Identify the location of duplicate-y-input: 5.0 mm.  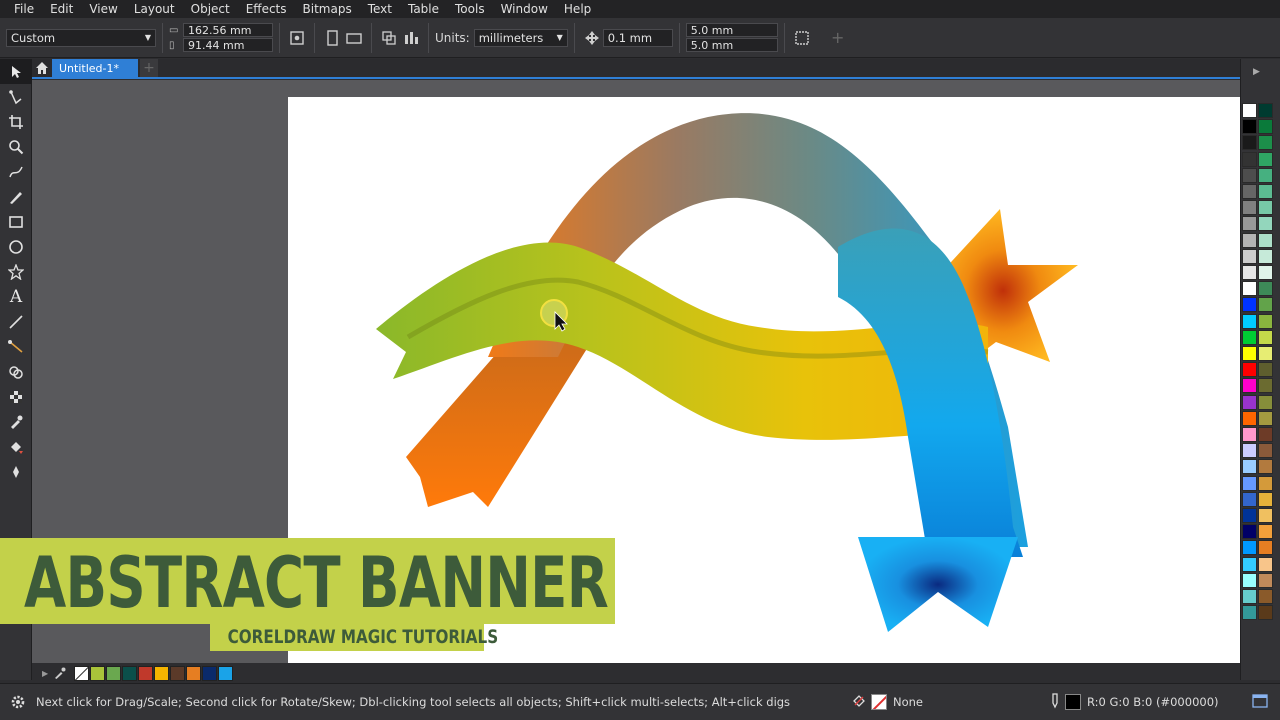
(731, 45).